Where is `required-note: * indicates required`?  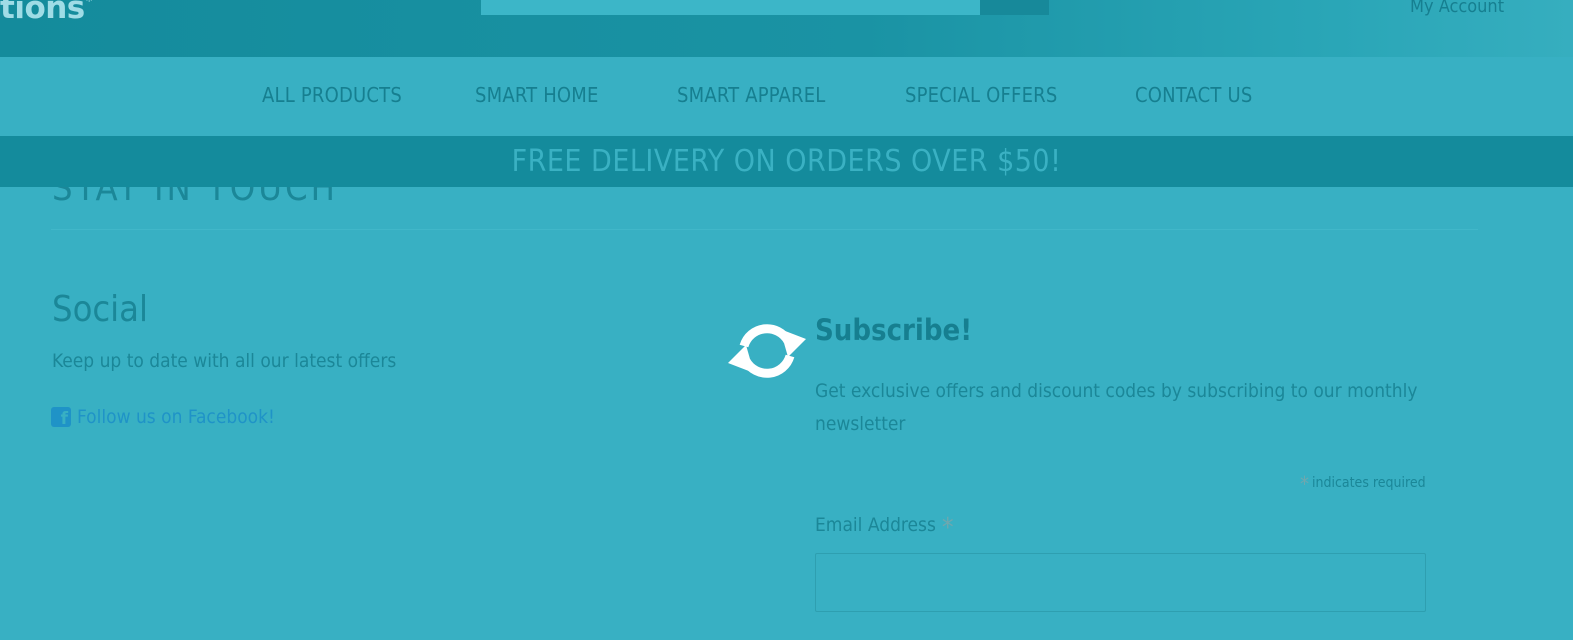 required-note: * indicates required is located at coordinates (1363, 484).